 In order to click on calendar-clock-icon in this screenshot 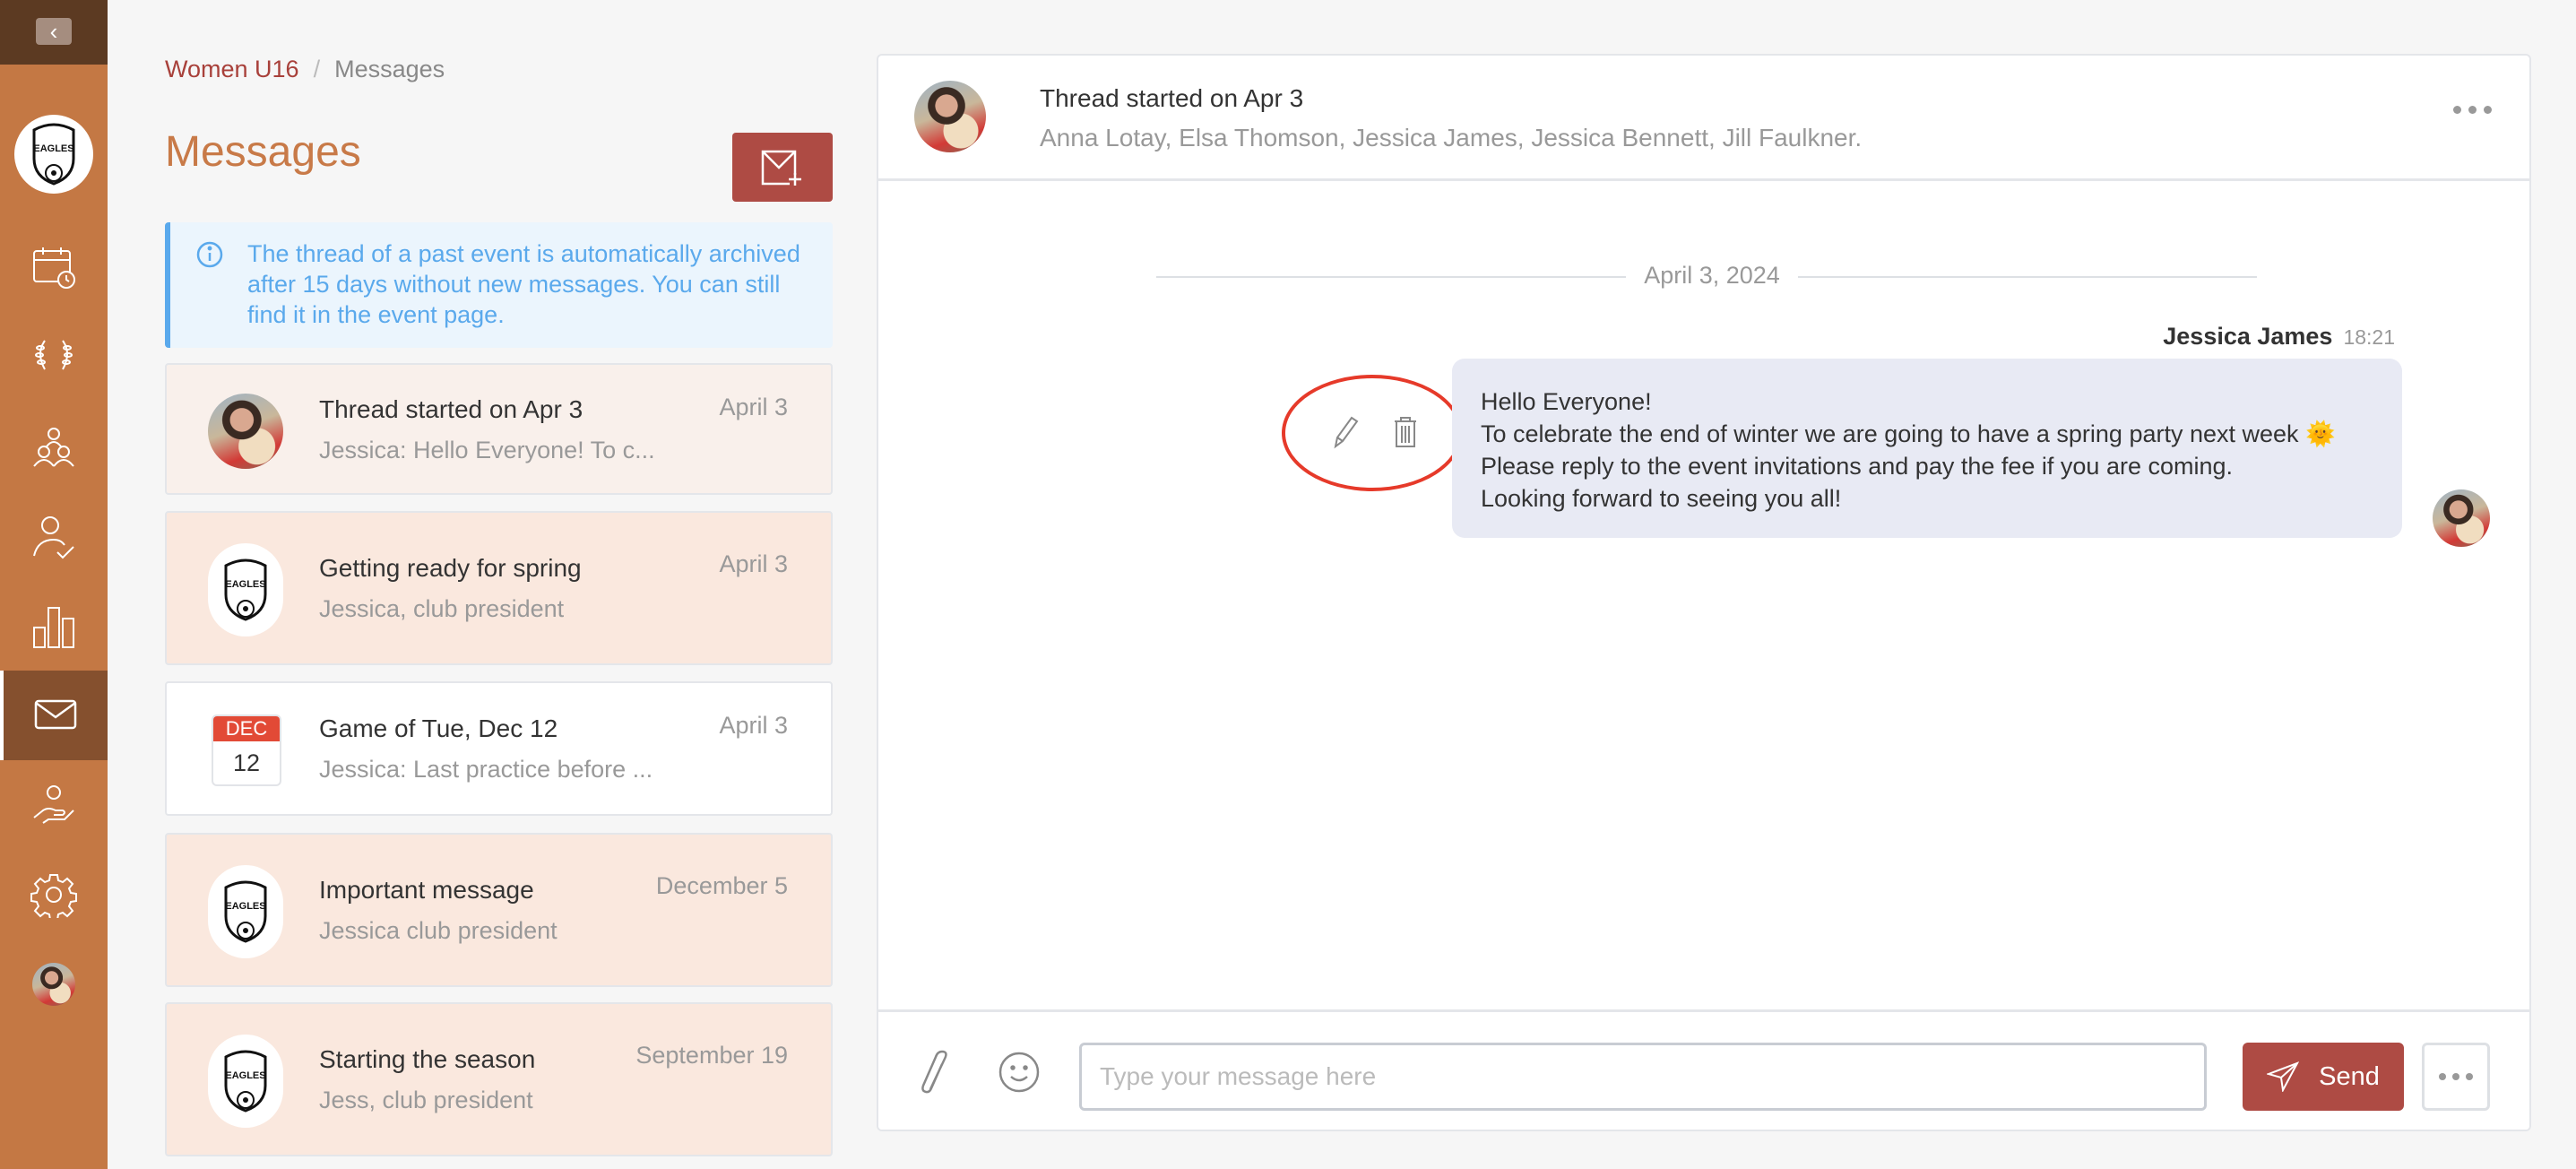, I will do `click(54, 268)`.